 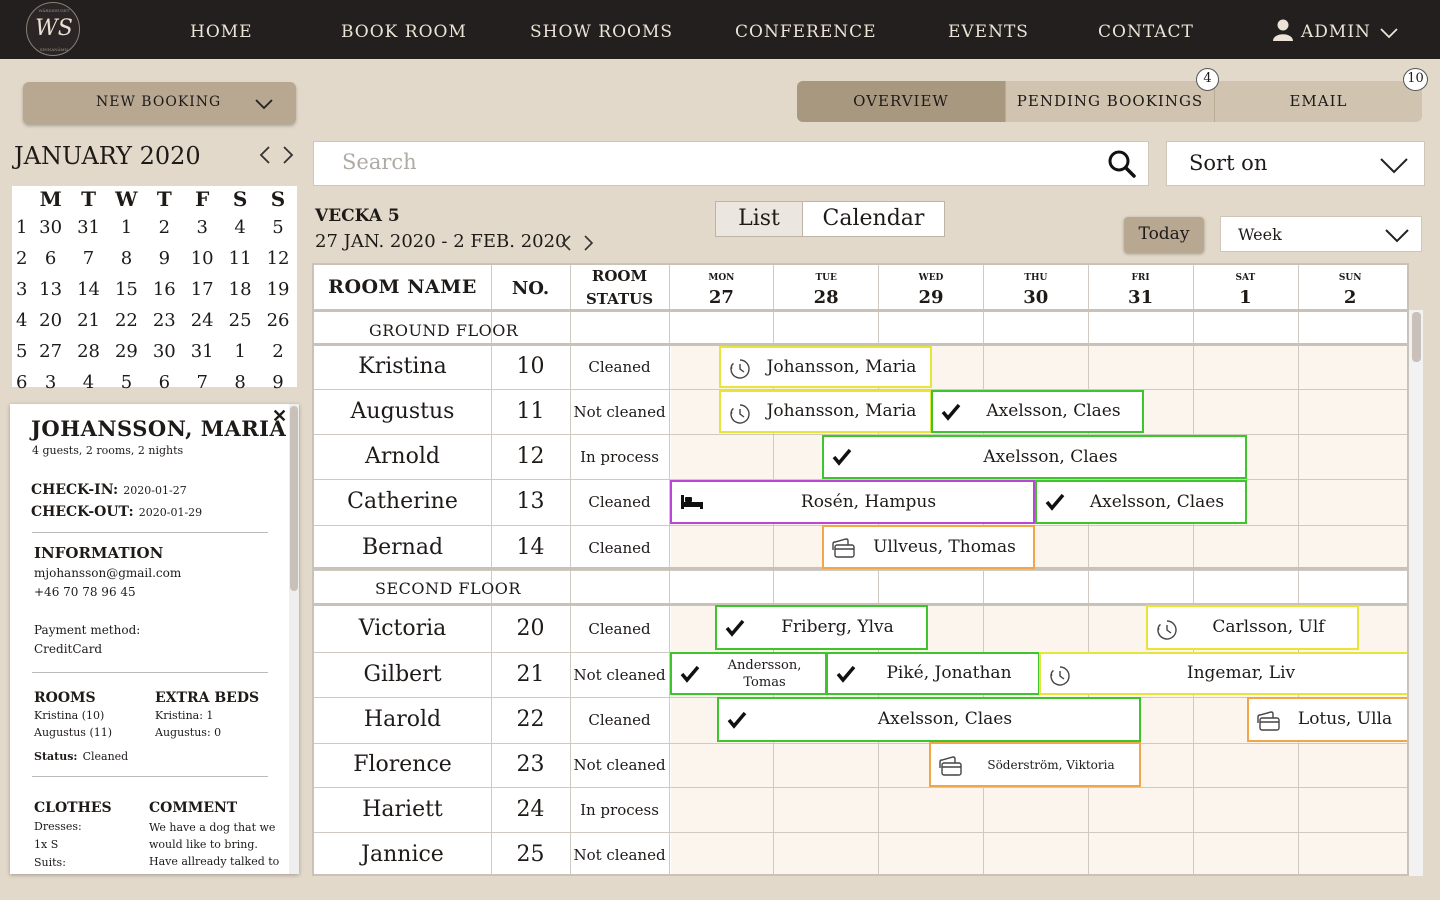 I want to click on nav-home: HOME, so click(x=221, y=32).